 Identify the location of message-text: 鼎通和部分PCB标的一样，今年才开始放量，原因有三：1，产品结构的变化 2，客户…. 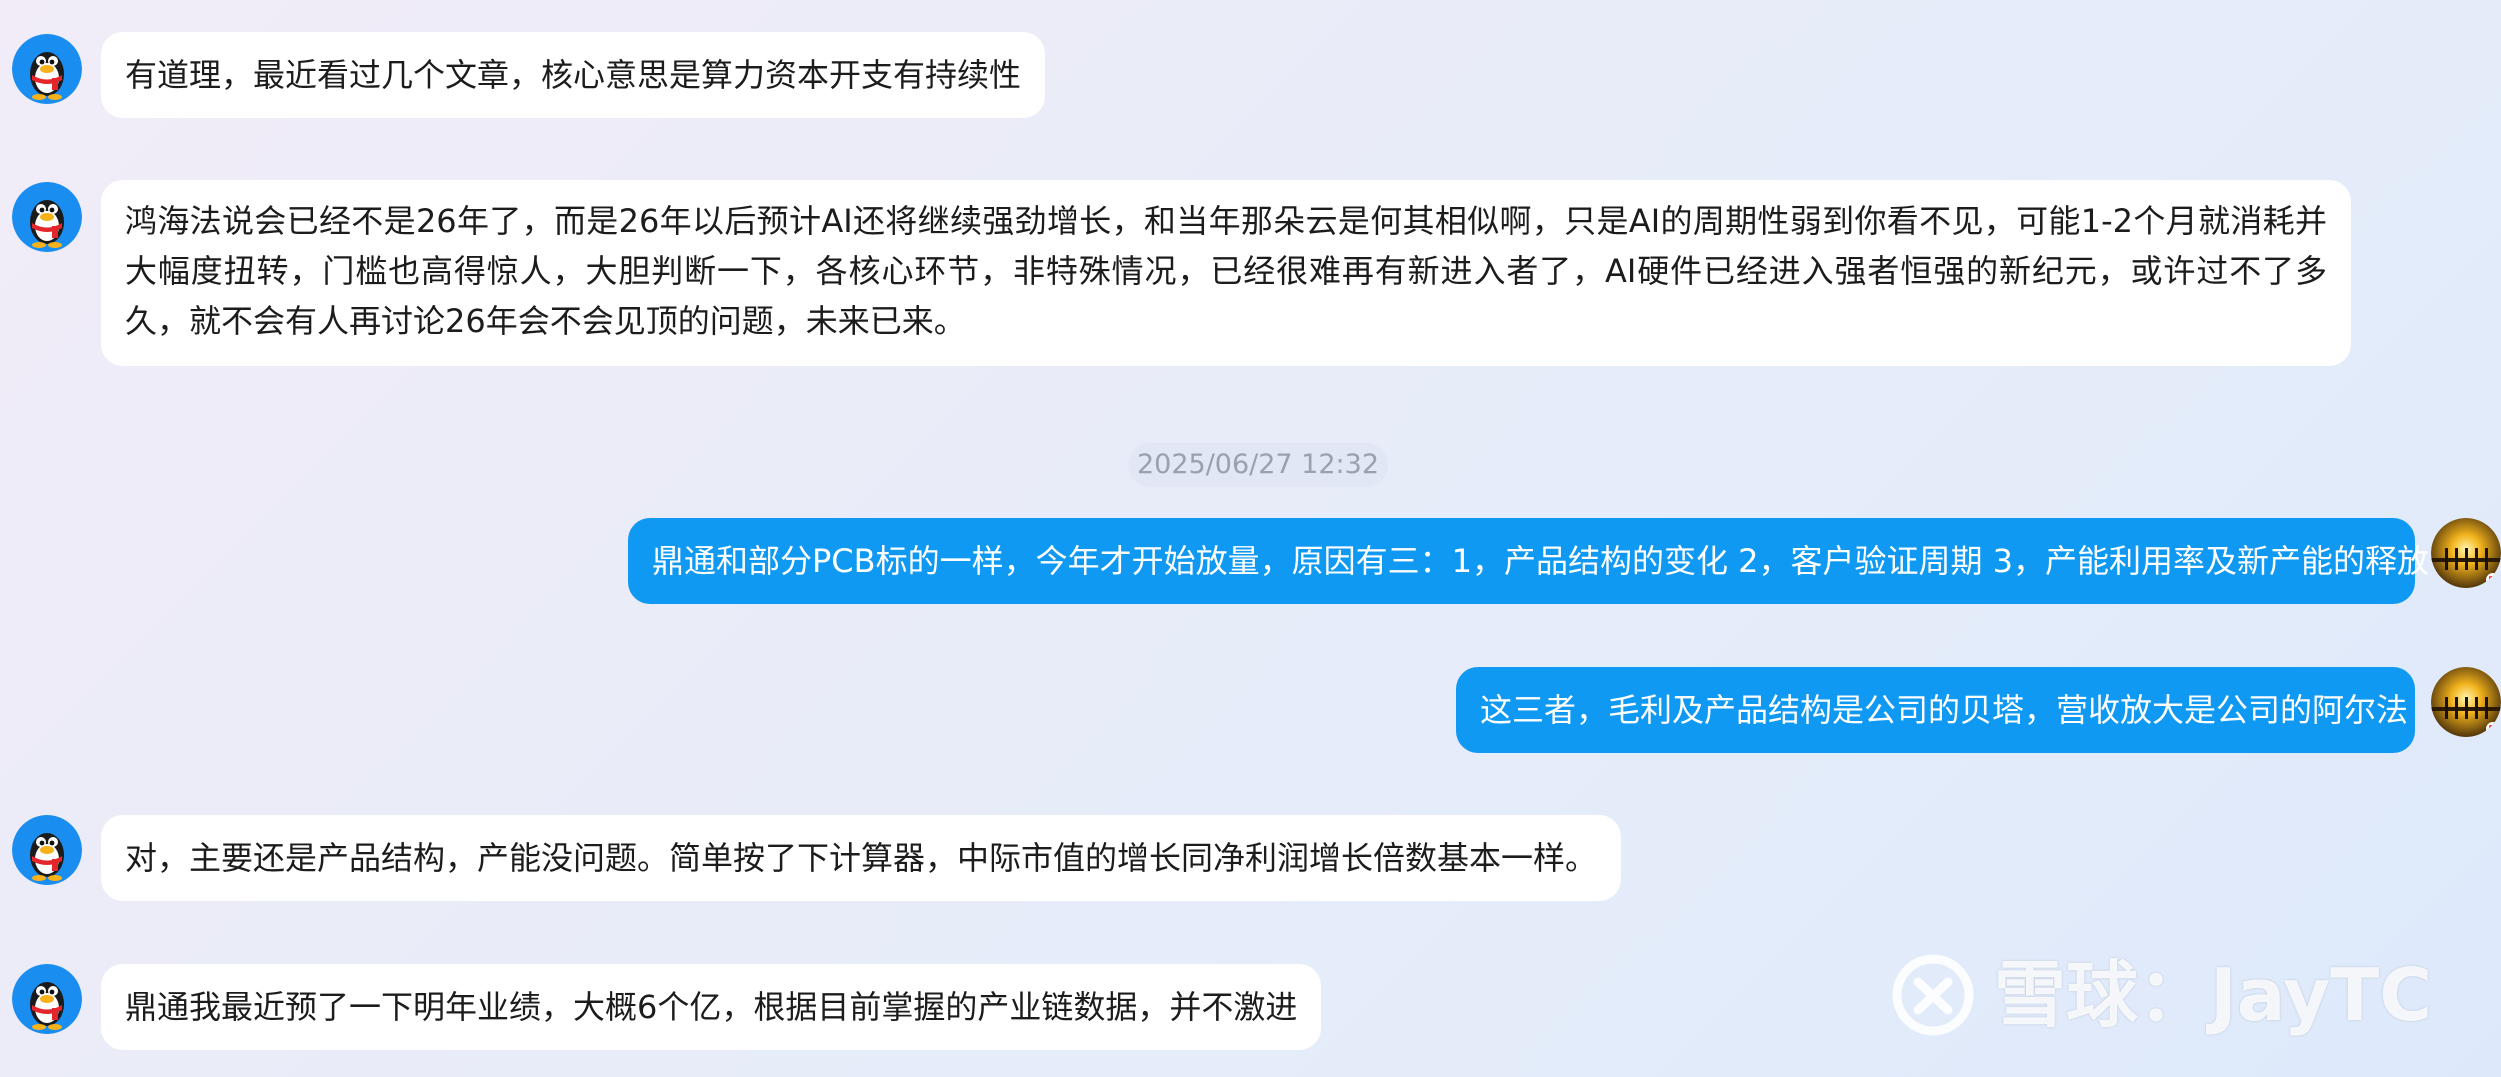
(1541, 561).